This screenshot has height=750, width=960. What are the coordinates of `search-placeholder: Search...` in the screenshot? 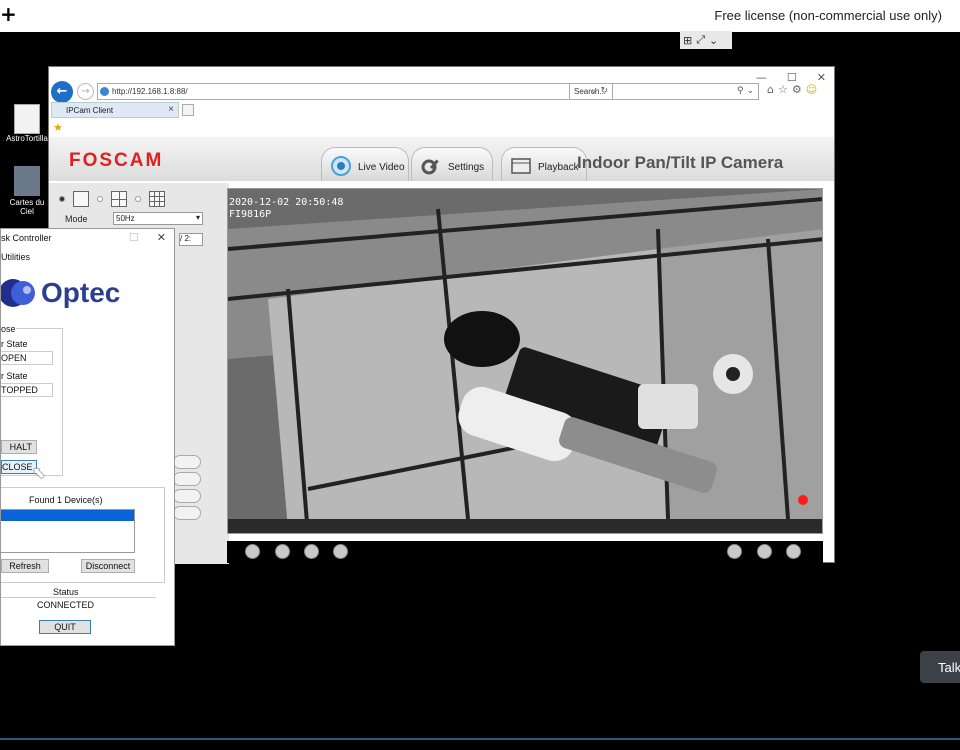 It's located at (590, 91).